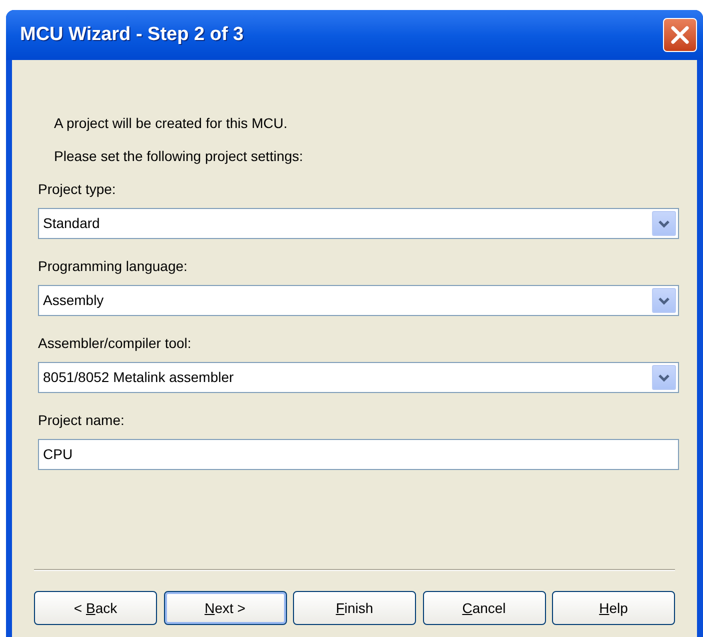 Image resolution: width=703 pixels, height=637 pixels. I want to click on text-input-field: CPU, so click(358, 454).